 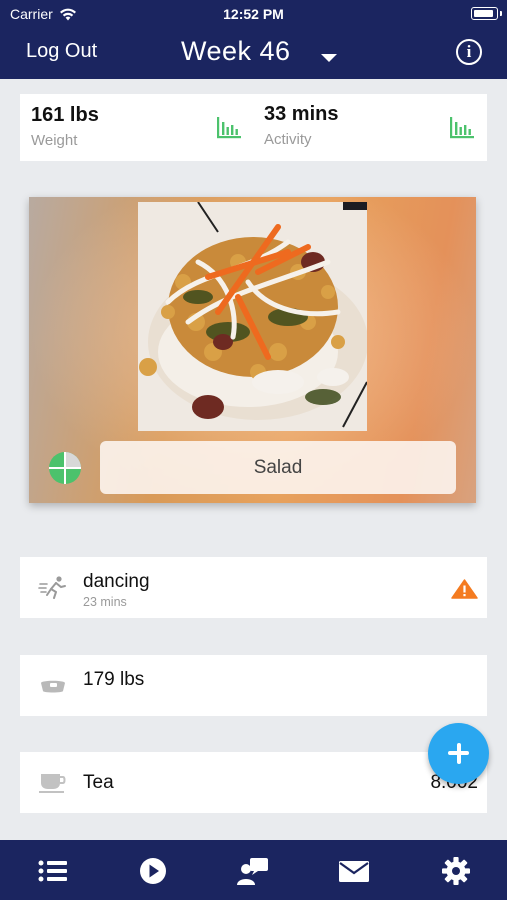 What do you see at coordinates (275, 51) in the screenshot?
I see `week-number: 46` at bounding box center [275, 51].